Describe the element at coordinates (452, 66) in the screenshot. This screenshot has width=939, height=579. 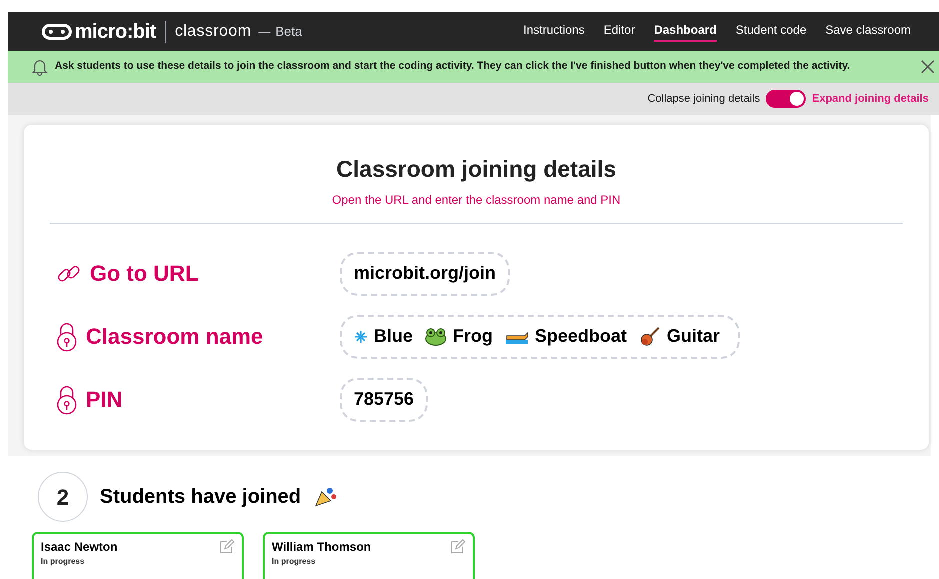
I see `banner-text: Ask students to use these details to join the classroom and start the coding activity. They can click the I've finished button when they've completed the activity.` at that location.